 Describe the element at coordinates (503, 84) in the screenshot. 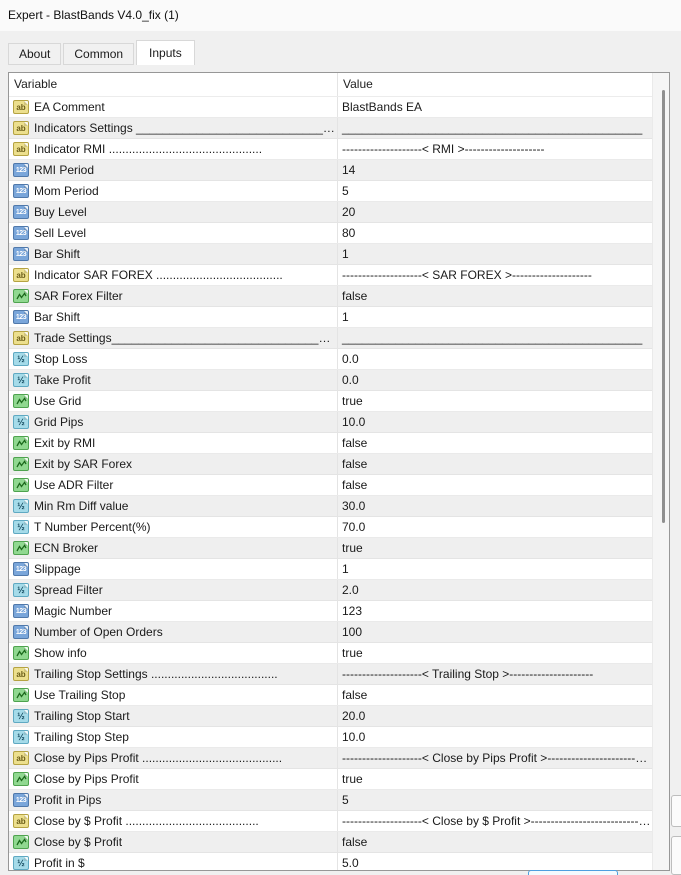

I see `column-header-value: Value` at that location.